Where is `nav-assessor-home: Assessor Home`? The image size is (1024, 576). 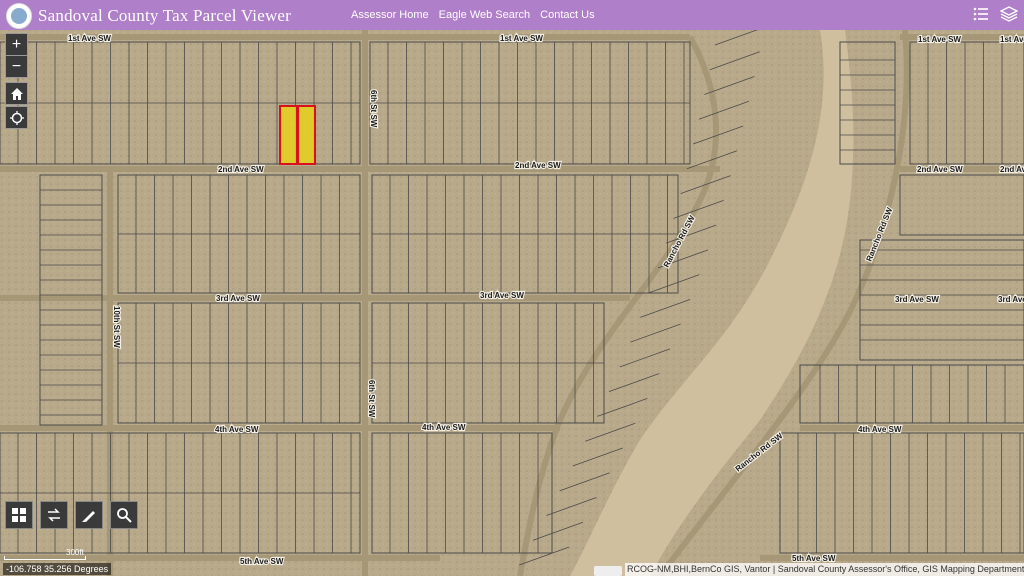
nav-assessor-home: Assessor Home is located at coordinates (390, 15).